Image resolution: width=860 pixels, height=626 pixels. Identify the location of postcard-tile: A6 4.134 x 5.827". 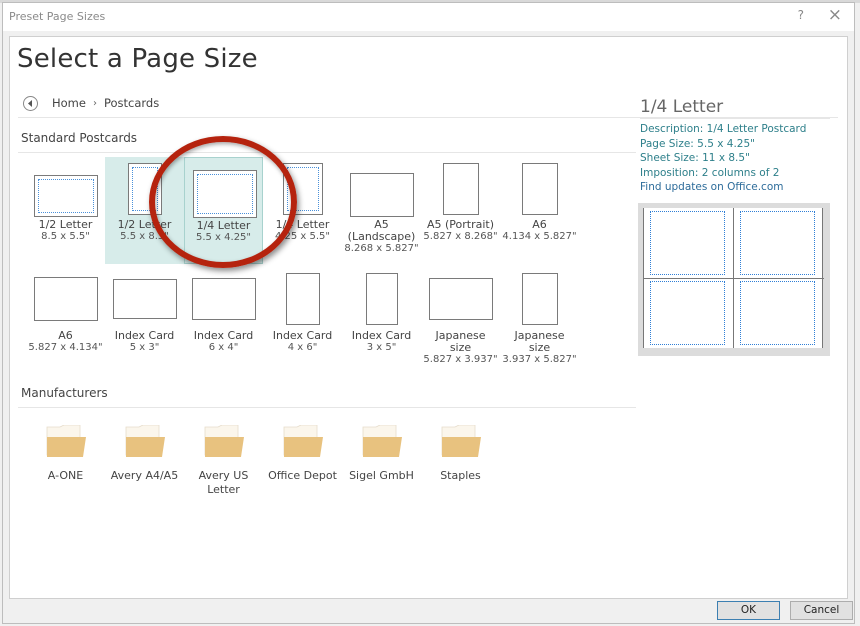
(539, 200).